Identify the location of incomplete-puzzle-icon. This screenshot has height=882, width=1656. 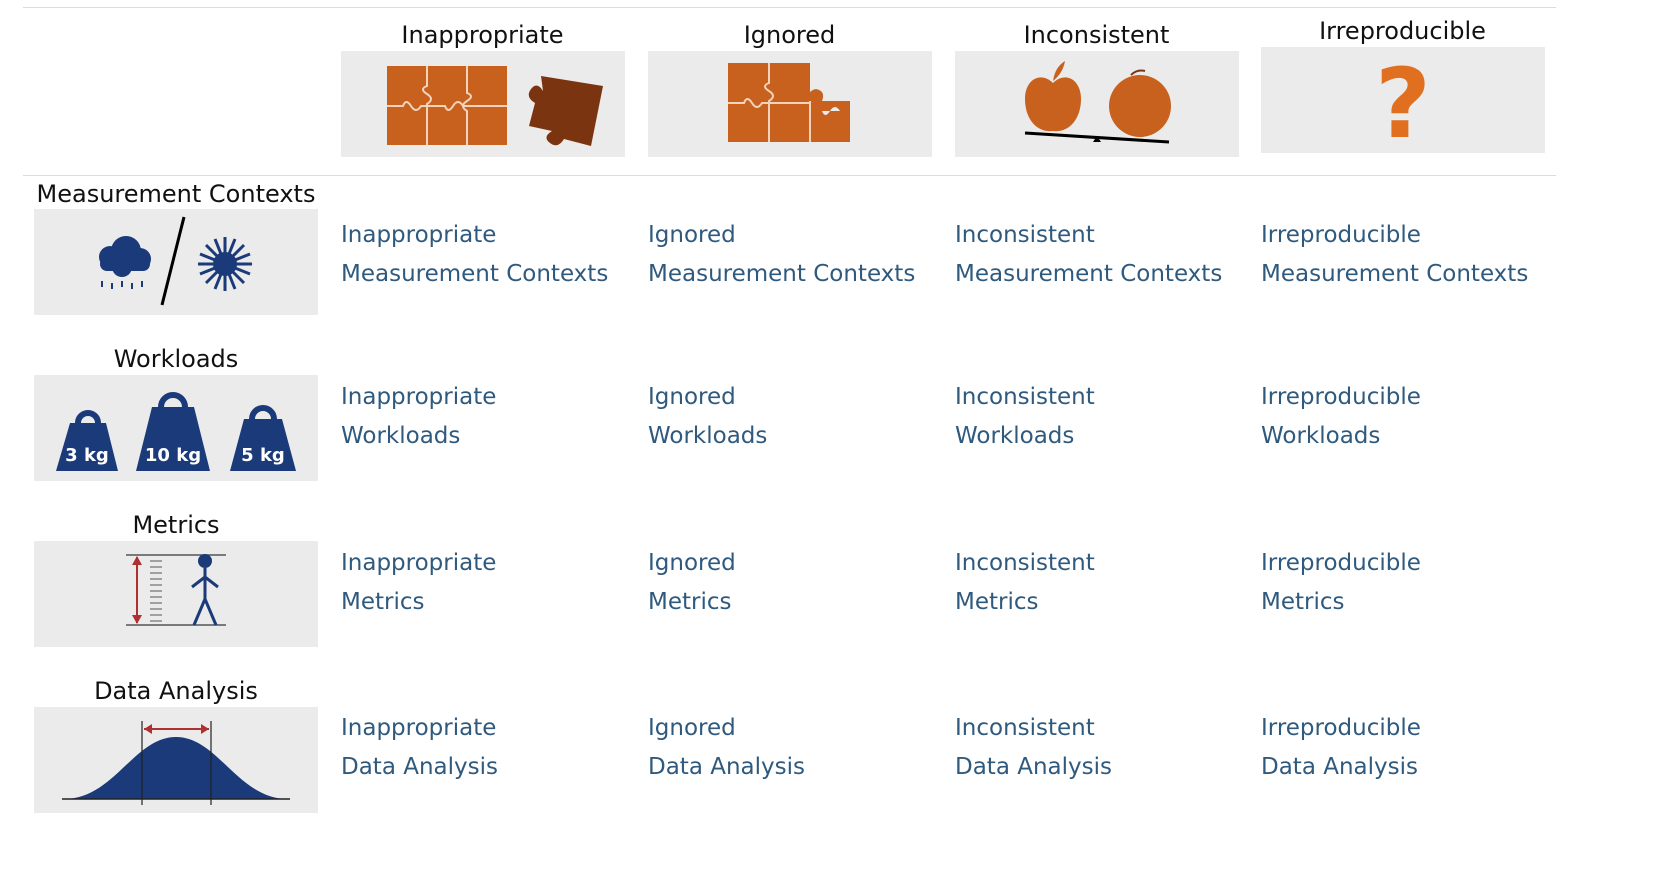
(790, 104).